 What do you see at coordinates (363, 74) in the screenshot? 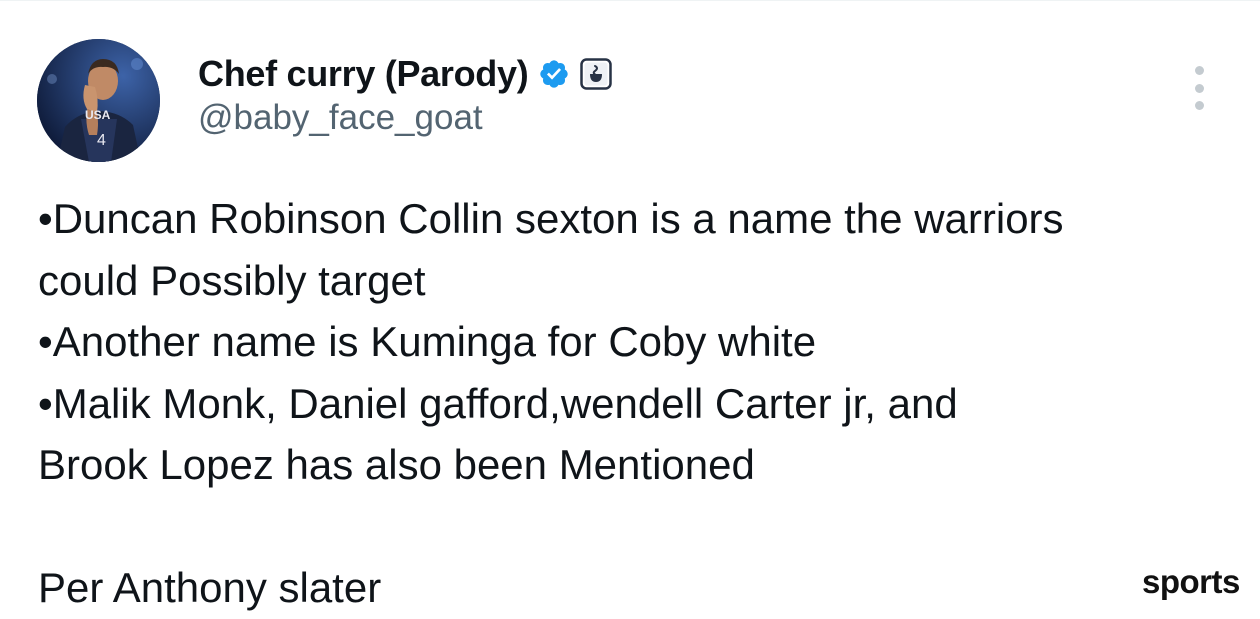
I see `author-display-name: Chef curry (Parody)` at bounding box center [363, 74].